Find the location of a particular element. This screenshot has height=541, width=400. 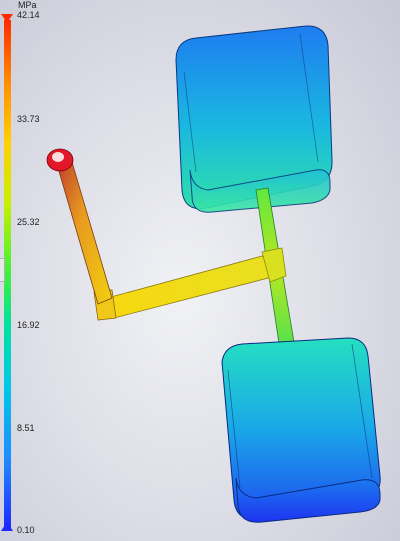

cavity-bottom is located at coordinates (301, 430).